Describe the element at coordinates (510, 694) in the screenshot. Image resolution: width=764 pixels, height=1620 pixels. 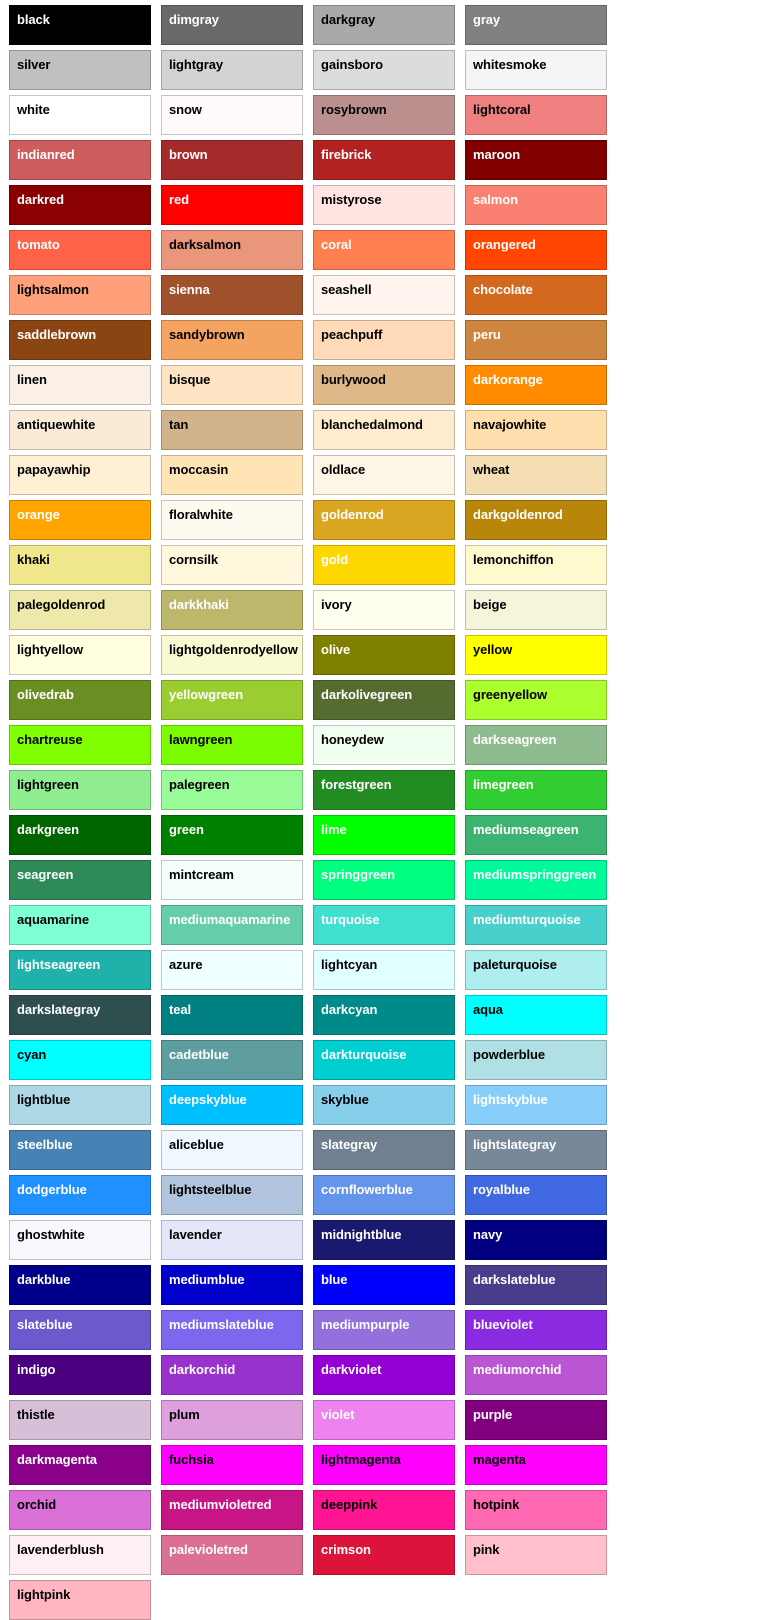
I see `color-swatch-label: greenyellow` at that location.